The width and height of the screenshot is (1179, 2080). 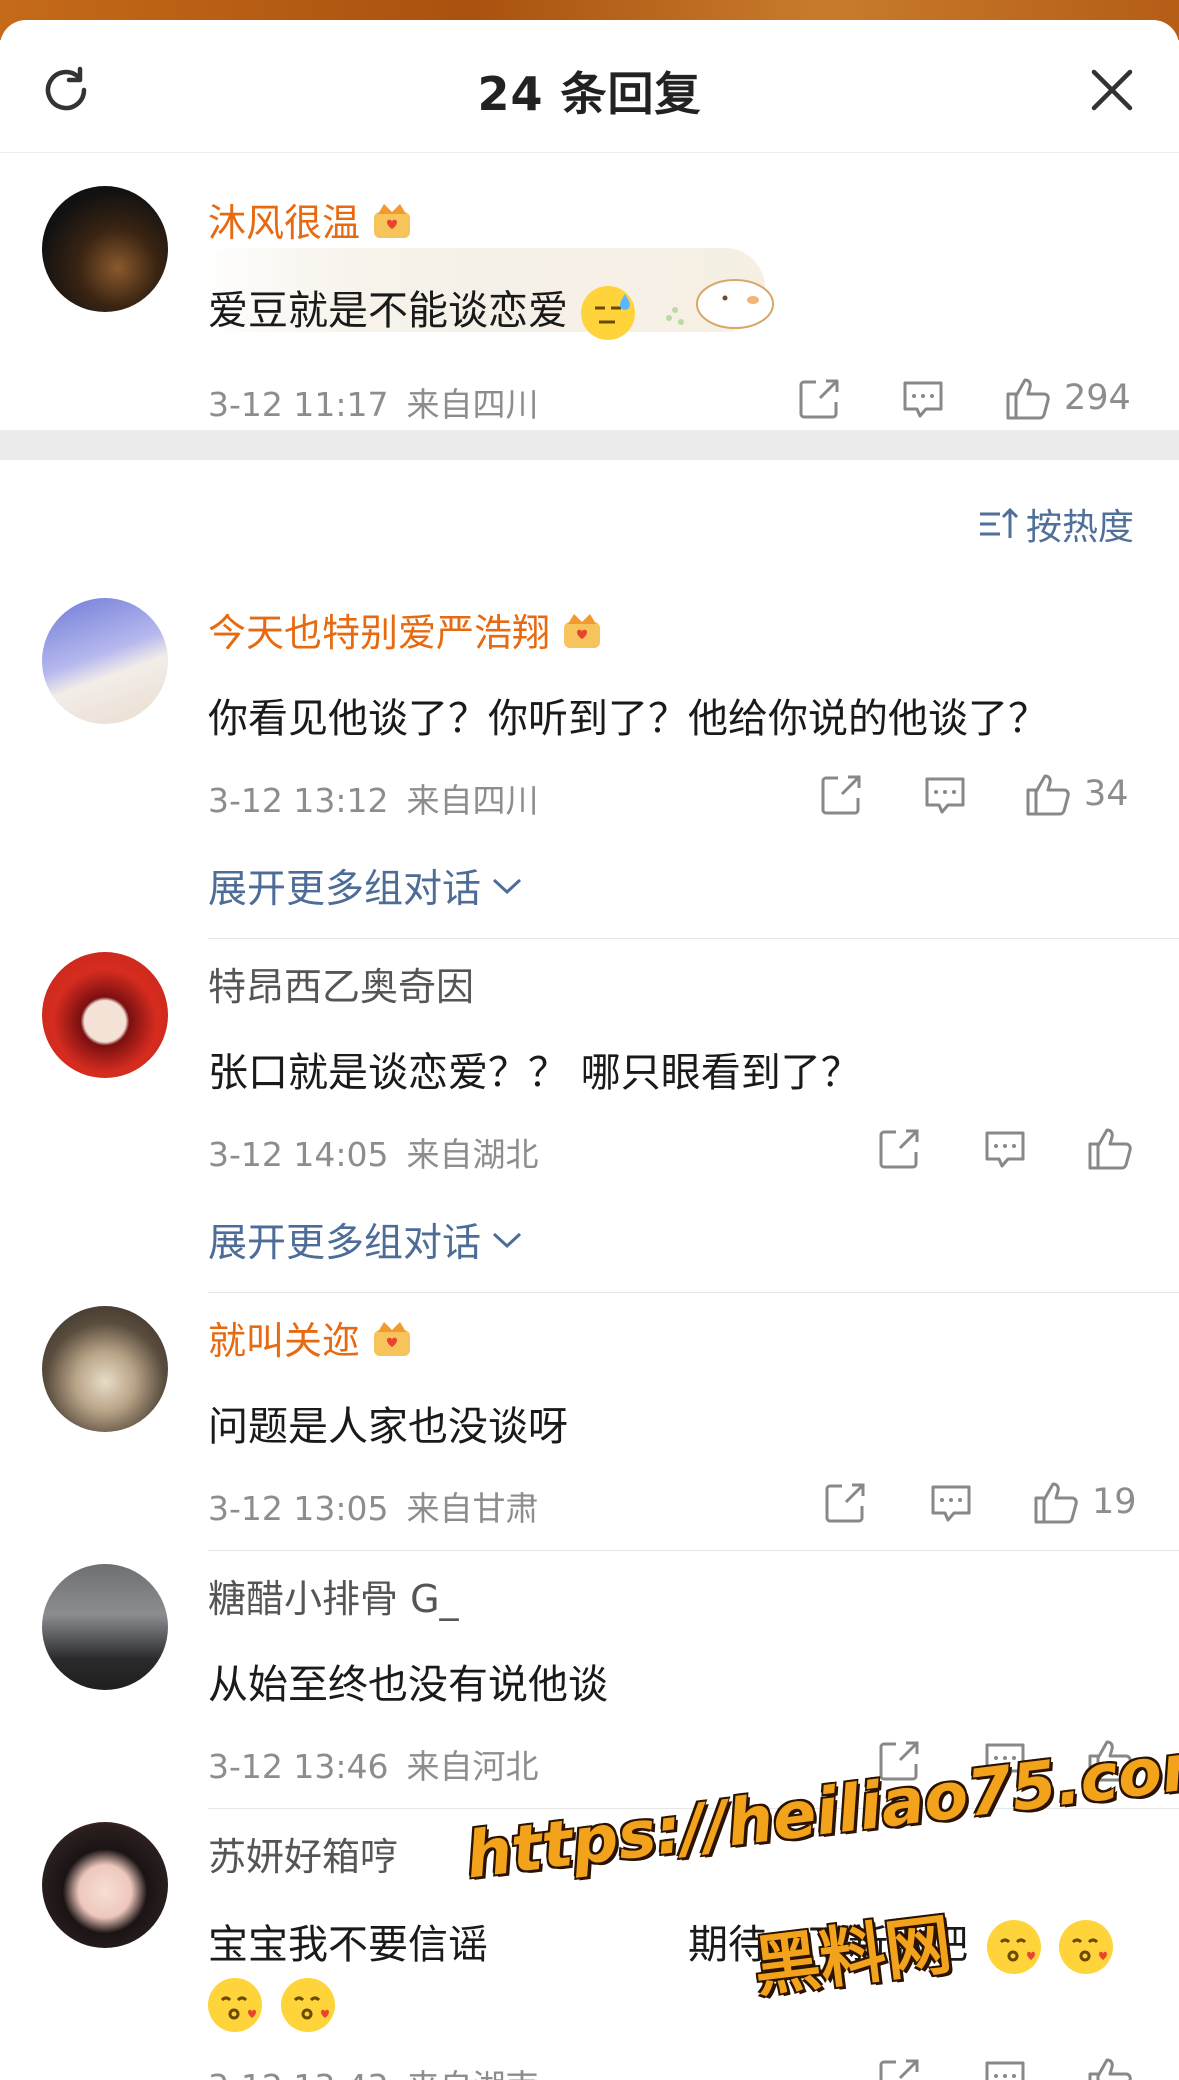 I want to click on timestamp: 3-12 14:05, so click(x=298, y=1154).